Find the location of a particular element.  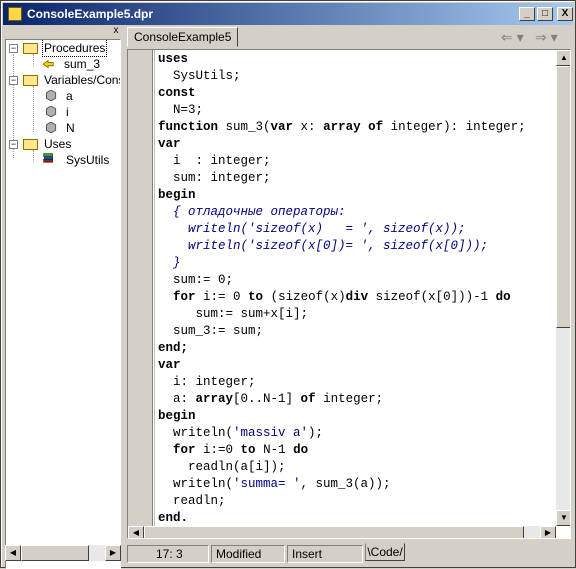

keyword: array is located at coordinates (214, 399).